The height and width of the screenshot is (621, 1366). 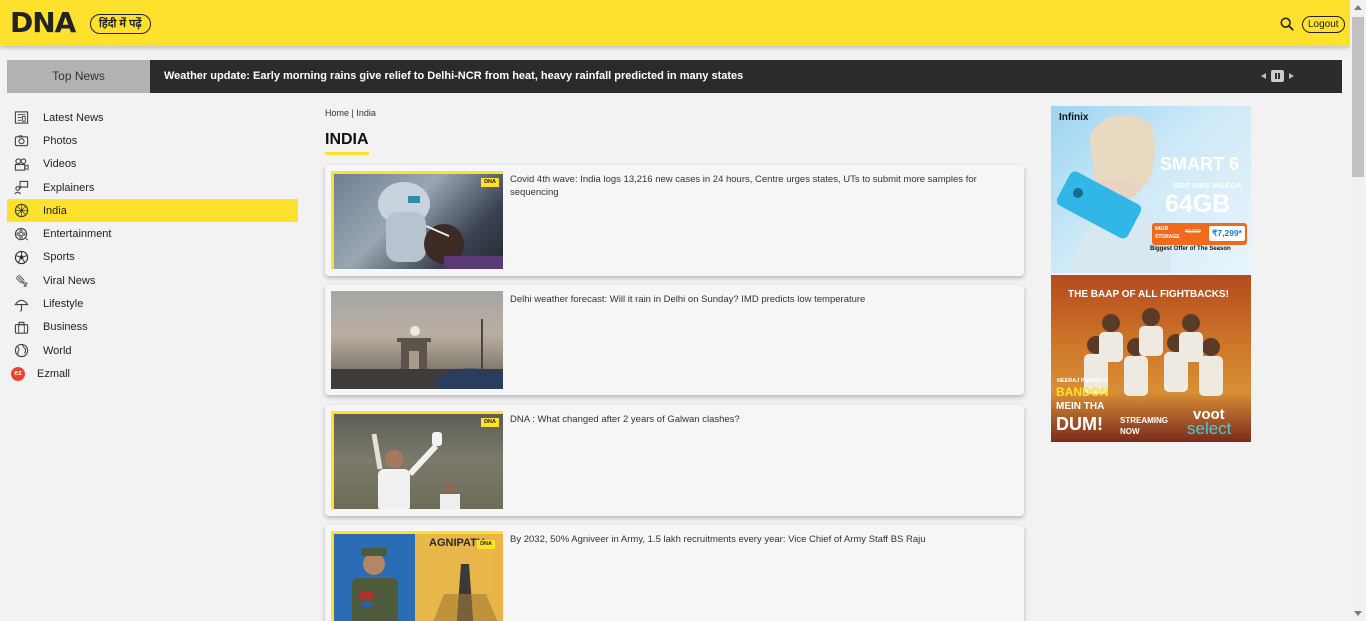 I want to click on voot-show-line2: MEIN THA, so click(x=1080, y=406).